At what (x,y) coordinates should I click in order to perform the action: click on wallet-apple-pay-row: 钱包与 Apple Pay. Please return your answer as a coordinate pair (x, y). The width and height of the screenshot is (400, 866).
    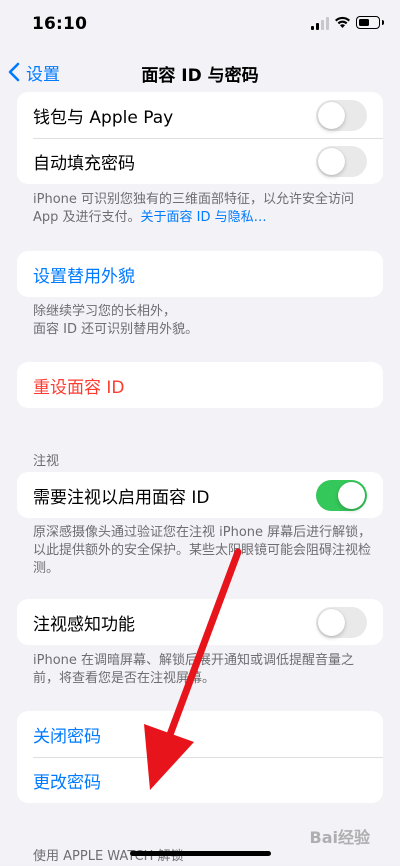
    Looking at the image, I should click on (200, 115).